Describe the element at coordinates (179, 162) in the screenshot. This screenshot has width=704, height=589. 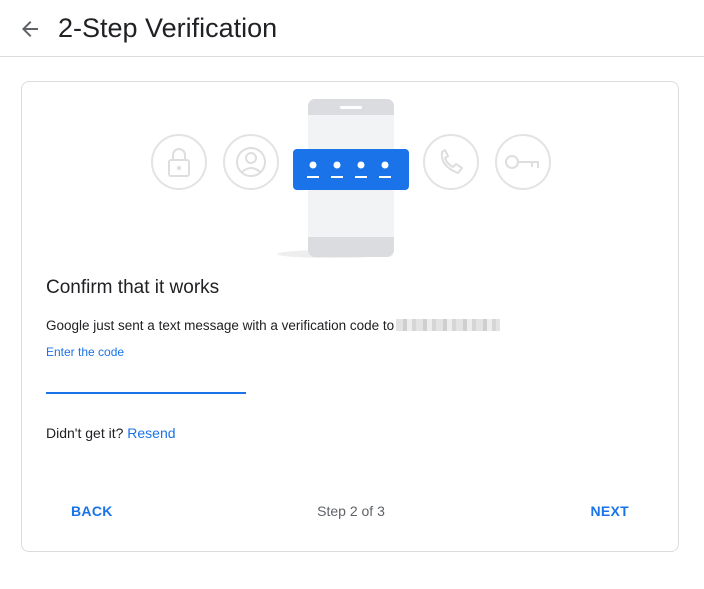
I see `lock-icon` at that location.